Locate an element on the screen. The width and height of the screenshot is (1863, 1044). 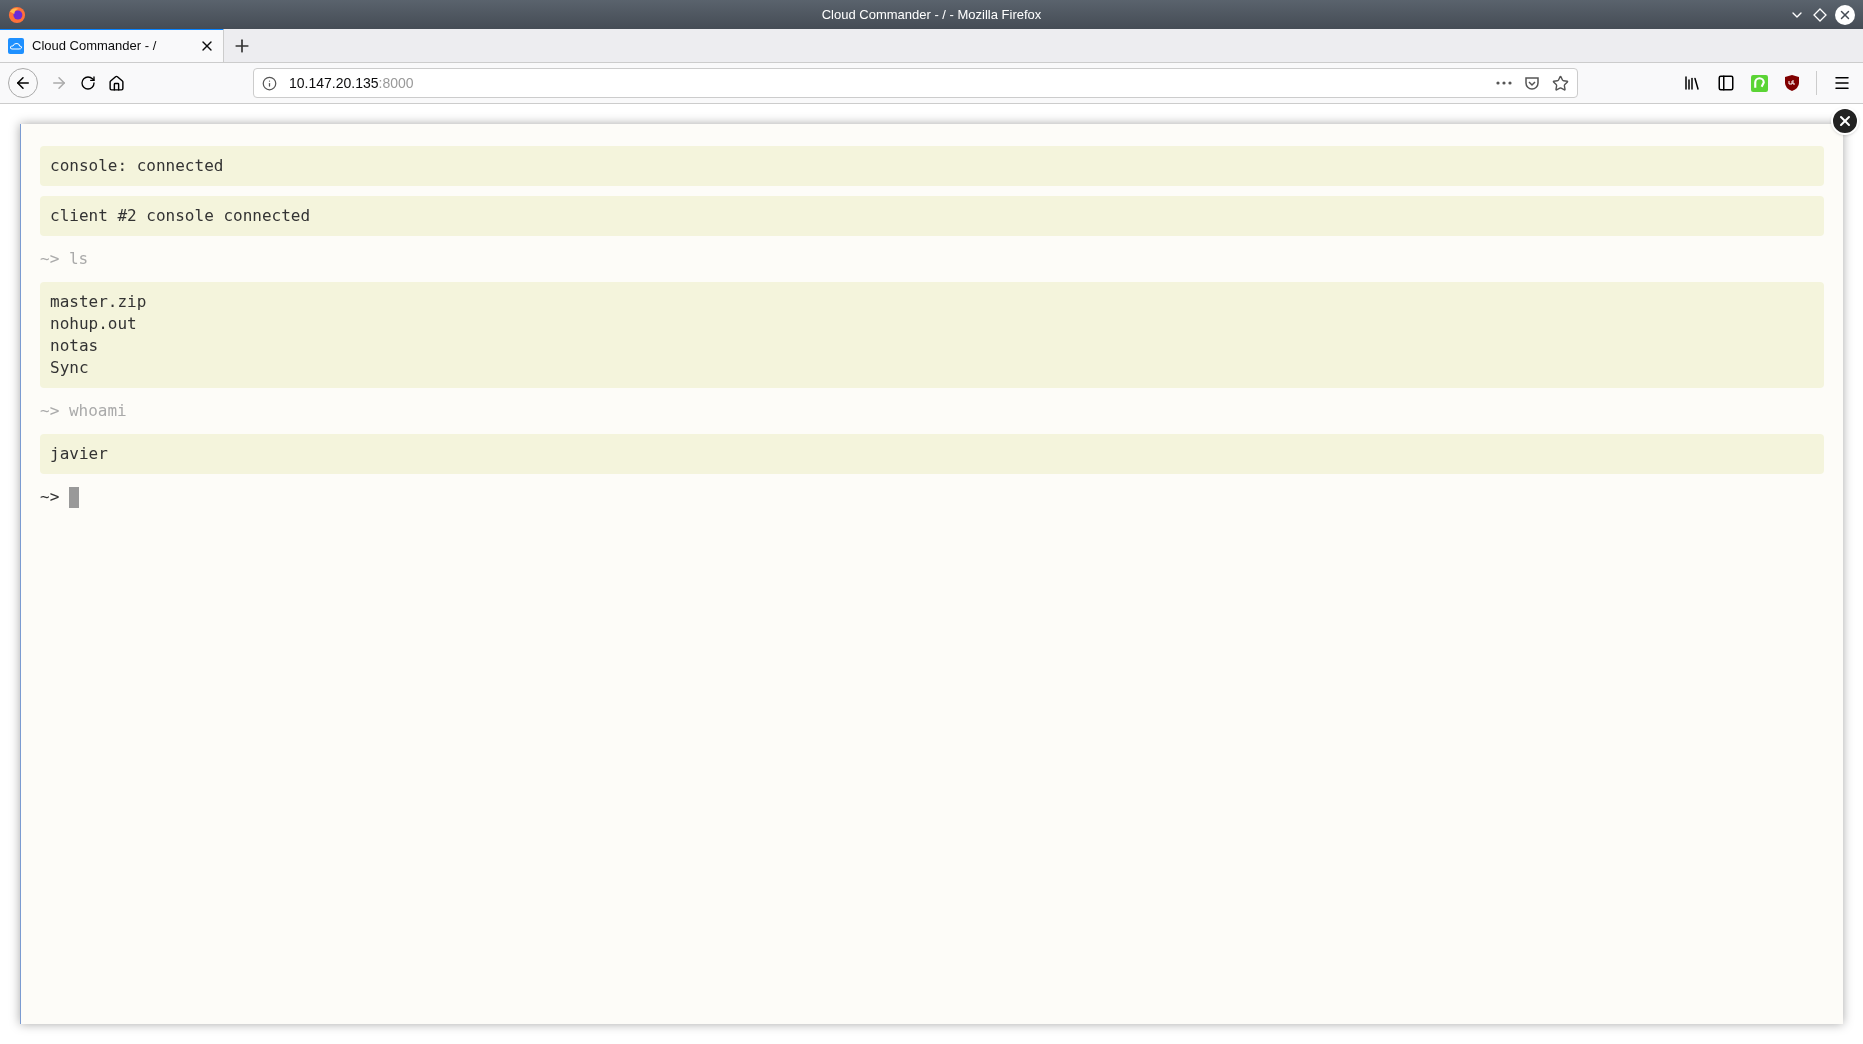
maximize-icon is located at coordinates (1820, 14).